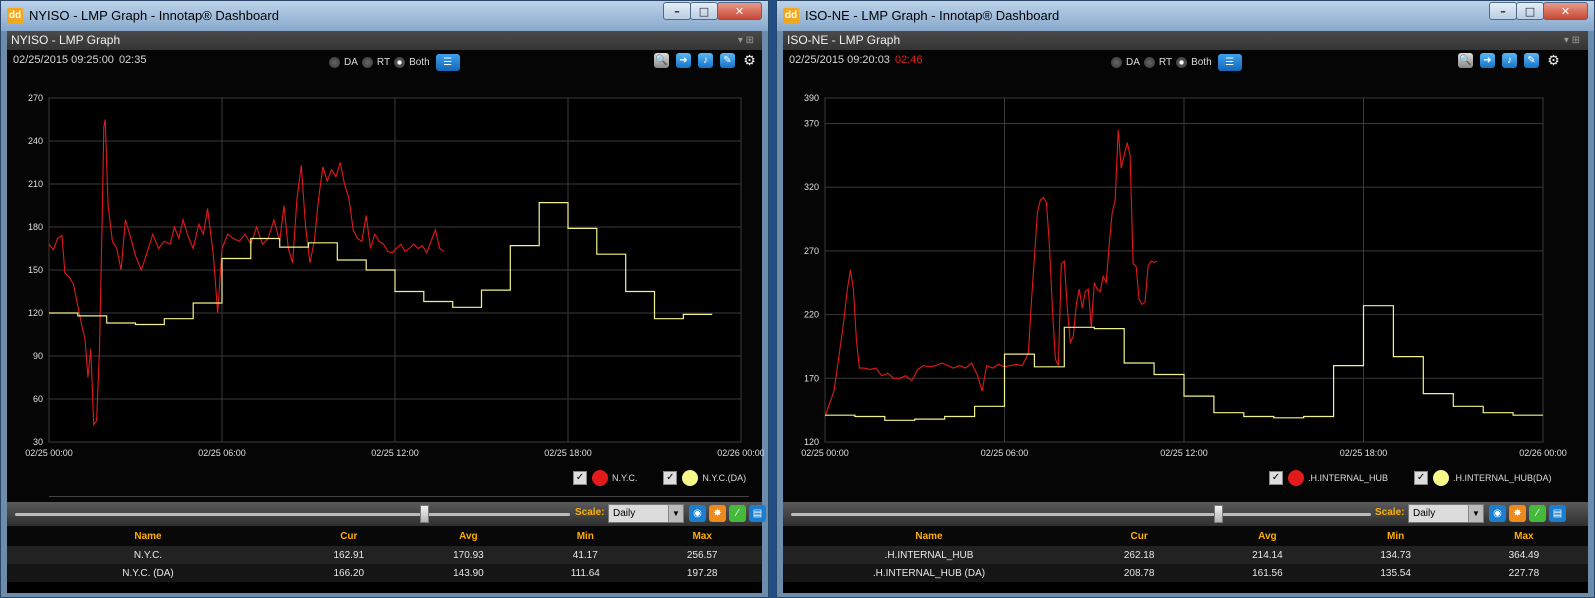 This screenshot has height=598, width=1595. What do you see at coordinates (399, 496) in the screenshot?
I see `legend-divider` at bounding box center [399, 496].